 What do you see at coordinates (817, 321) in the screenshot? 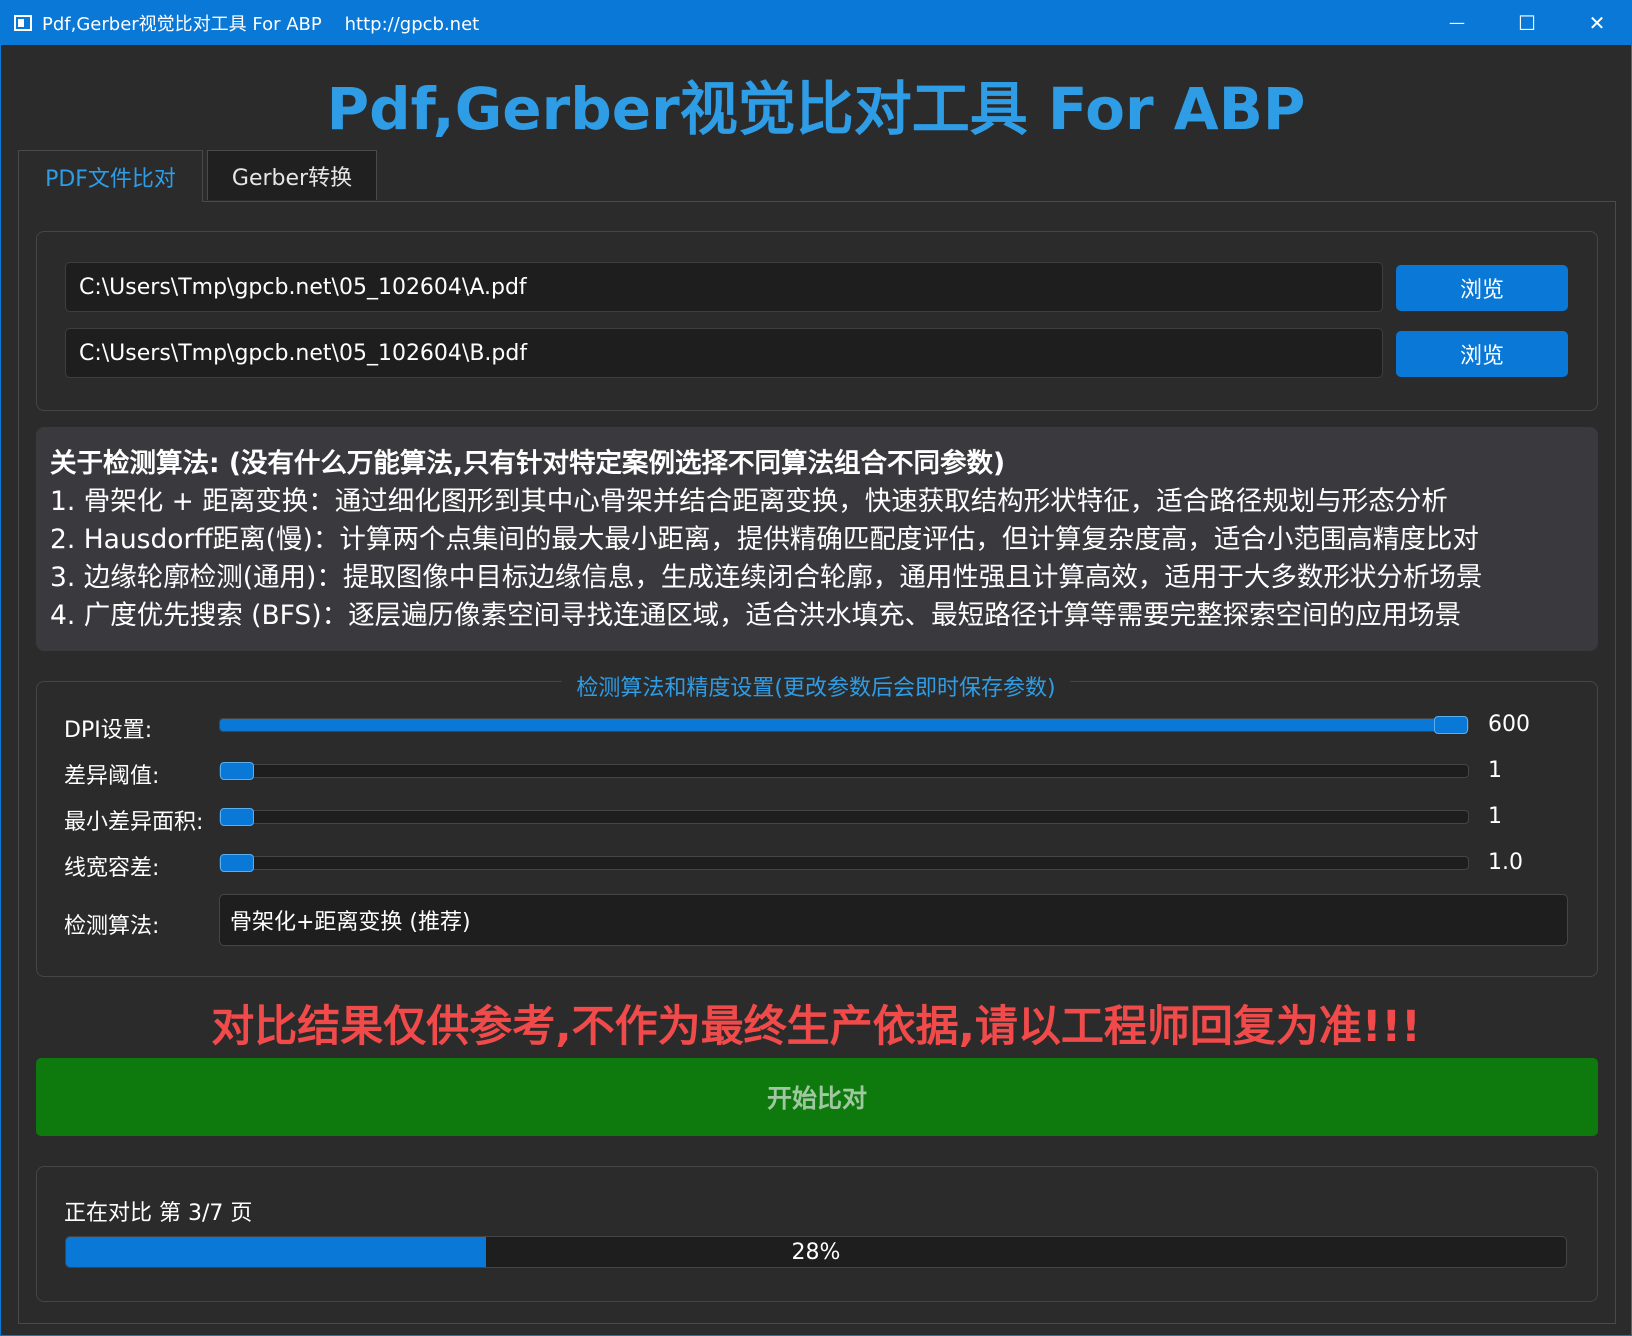
I see `file-selection-group` at bounding box center [817, 321].